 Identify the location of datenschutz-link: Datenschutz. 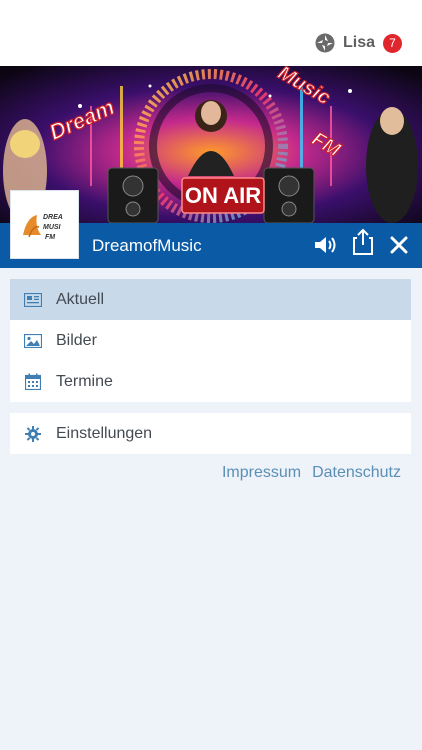
(356, 473).